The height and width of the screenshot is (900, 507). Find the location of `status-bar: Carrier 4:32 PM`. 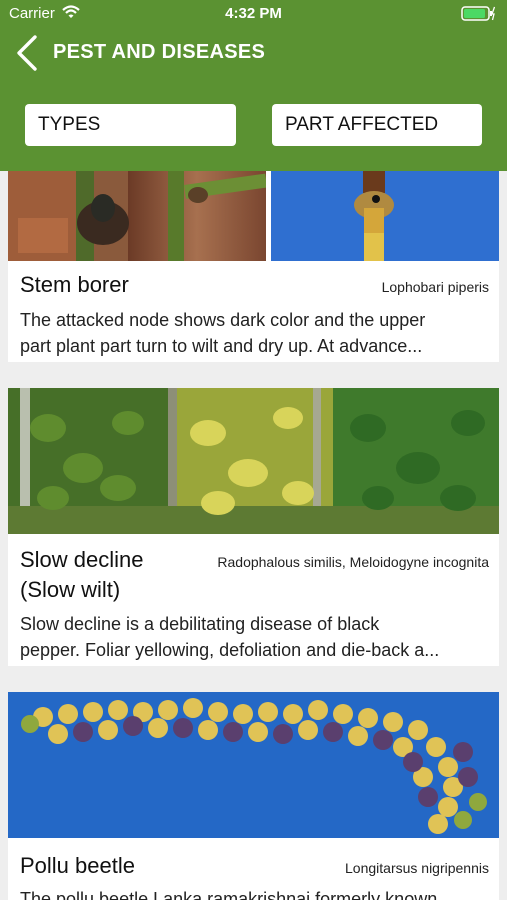

status-bar: Carrier 4:32 PM is located at coordinates (253, 14).